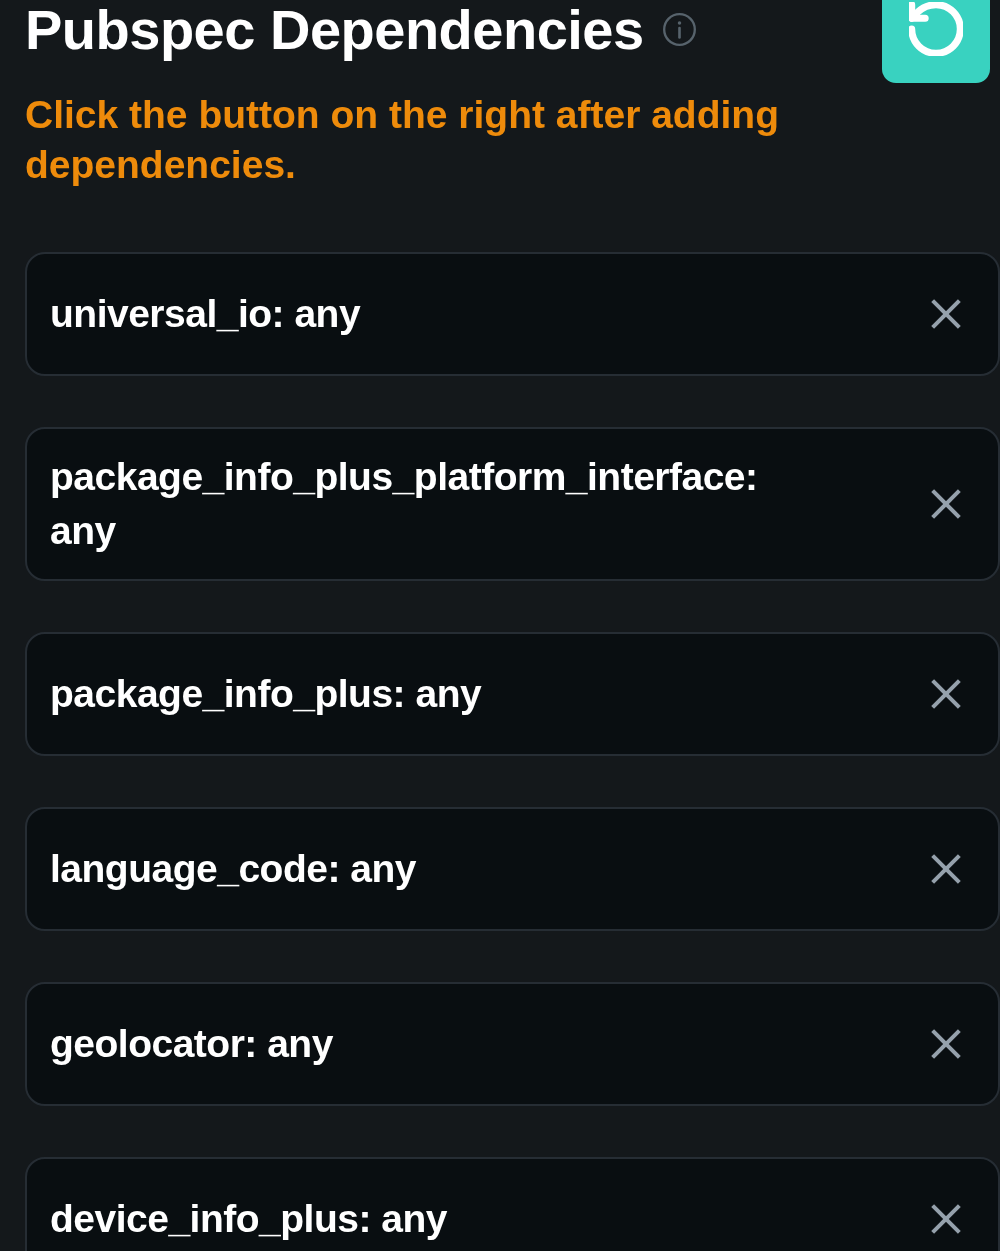 The image size is (1000, 1251). What do you see at coordinates (266, 694) in the screenshot?
I see `dependency-label: package_info_plus: any` at bounding box center [266, 694].